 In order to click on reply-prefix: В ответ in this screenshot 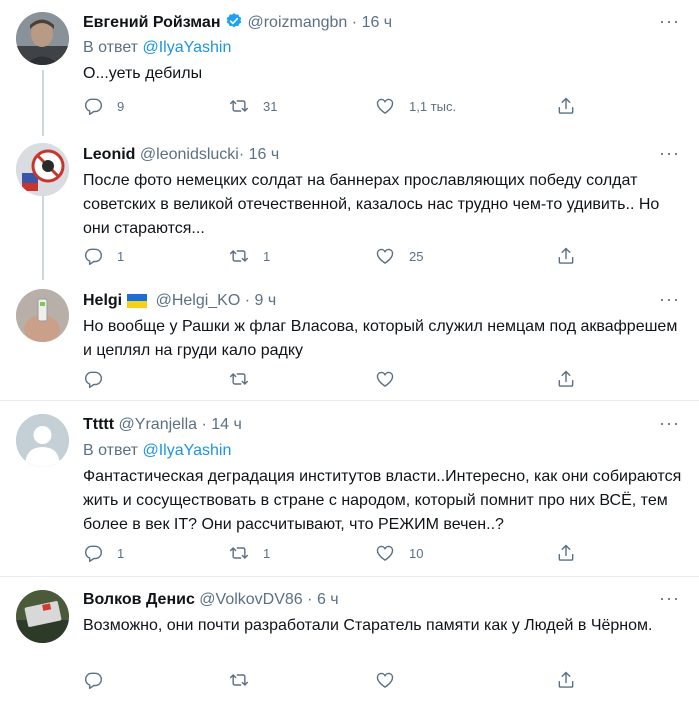, I will do `click(111, 47)`.